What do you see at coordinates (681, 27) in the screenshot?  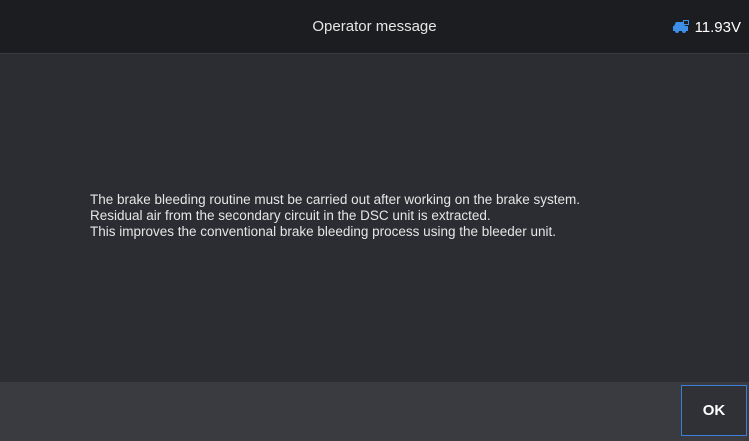 I see `car-battery-icon` at bounding box center [681, 27].